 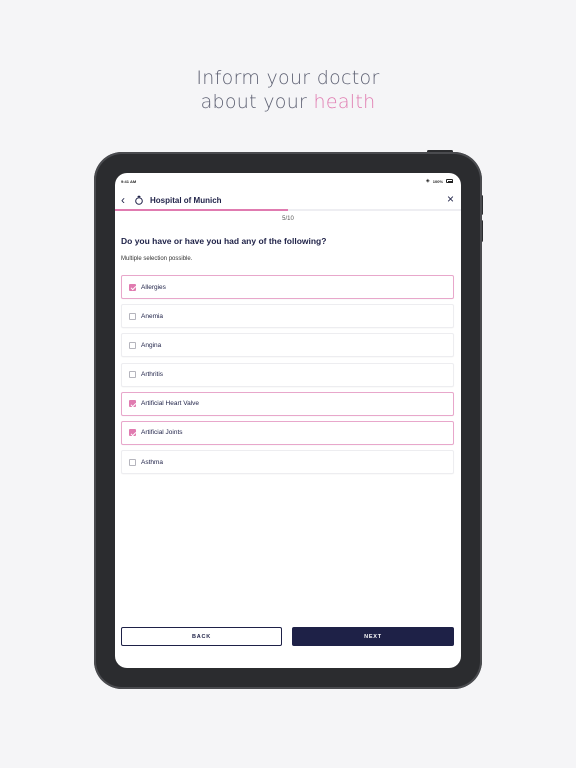 I want to click on headline-line-2-prefix: about your, so click(x=257, y=102).